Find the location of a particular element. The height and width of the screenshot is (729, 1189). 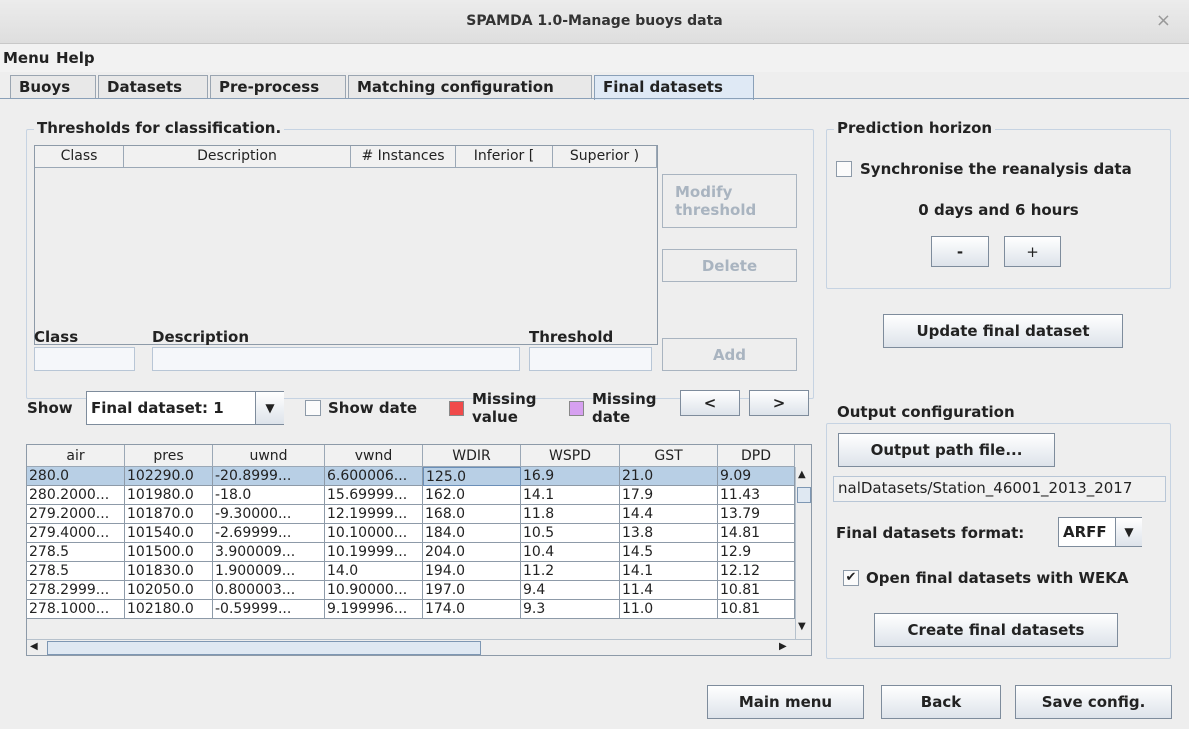

output-path-field: nalDatasets/Station_46001_2013_2017 is located at coordinates (999, 489).